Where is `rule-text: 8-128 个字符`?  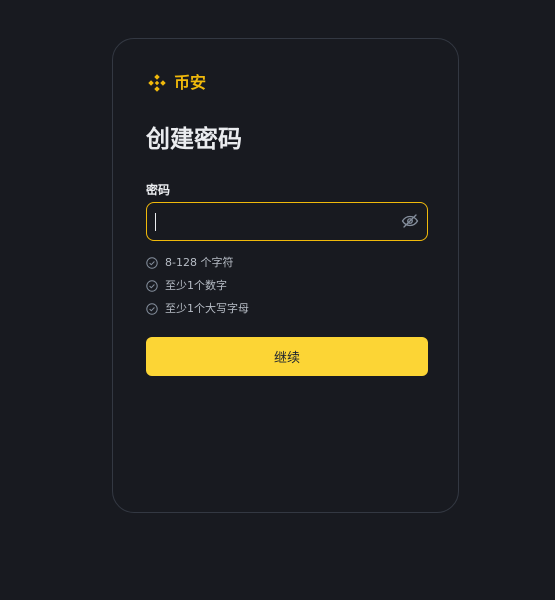
rule-text: 8-128 个字符 is located at coordinates (199, 262).